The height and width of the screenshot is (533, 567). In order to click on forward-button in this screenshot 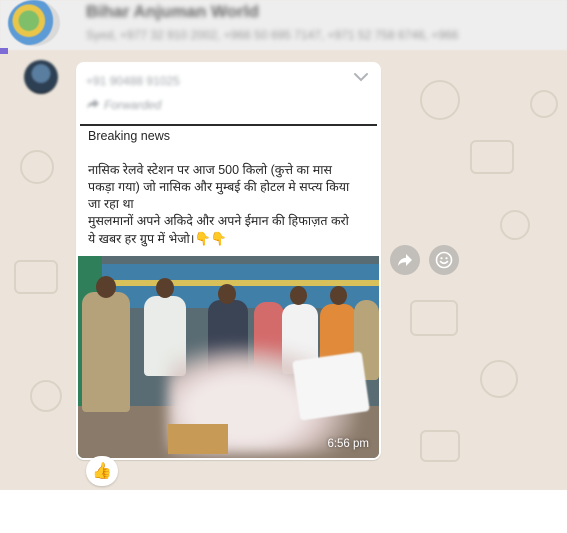, I will do `click(405, 260)`.